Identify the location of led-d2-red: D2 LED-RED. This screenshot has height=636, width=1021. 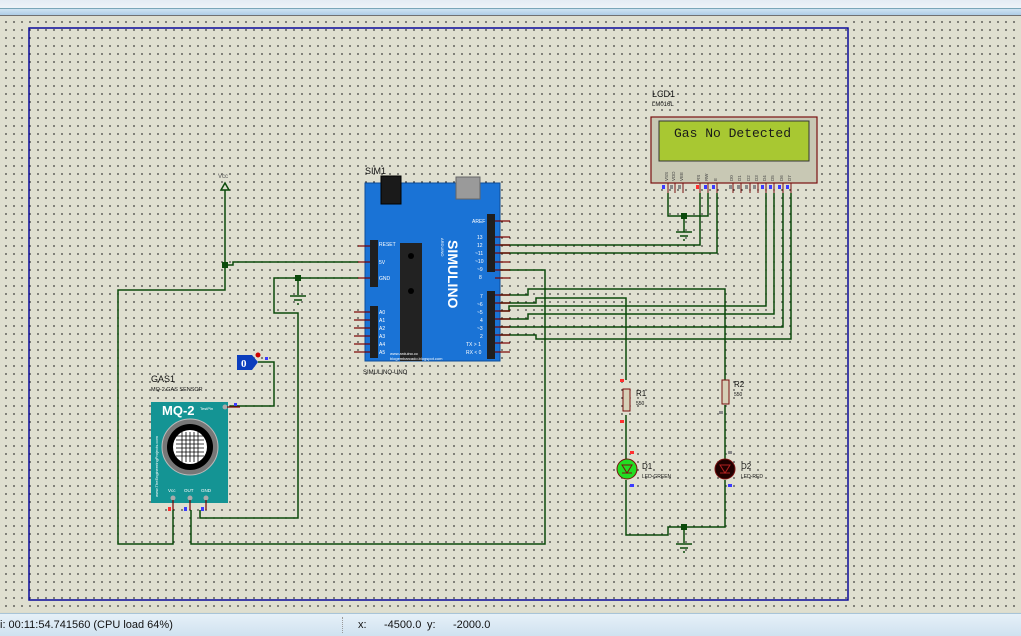
(738, 469).